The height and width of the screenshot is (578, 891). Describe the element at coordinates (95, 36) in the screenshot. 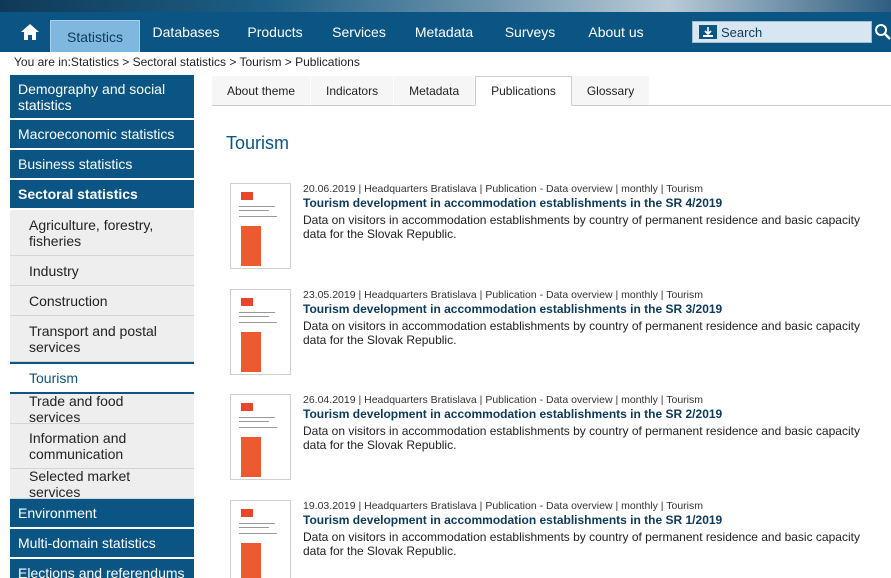

I see `nav-statistics: Statistics` at that location.